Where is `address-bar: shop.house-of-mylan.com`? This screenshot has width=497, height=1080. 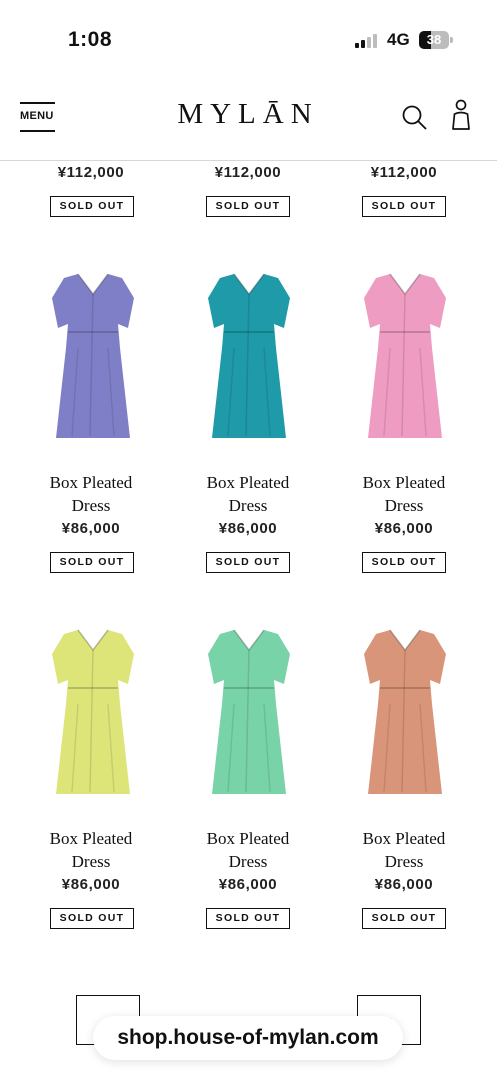
address-bar: shop.house-of-mylan.com is located at coordinates (248, 1038).